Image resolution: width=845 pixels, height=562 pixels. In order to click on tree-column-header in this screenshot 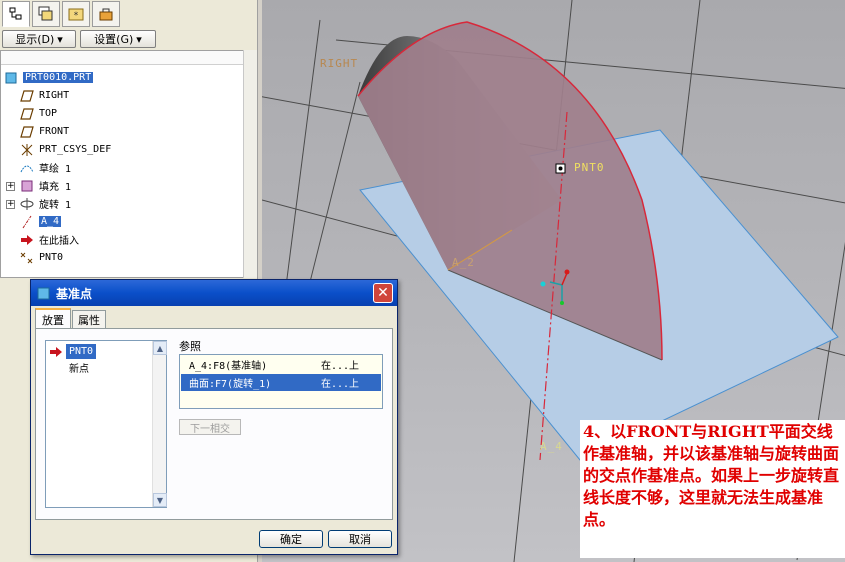, I will do `click(122, 58)`.